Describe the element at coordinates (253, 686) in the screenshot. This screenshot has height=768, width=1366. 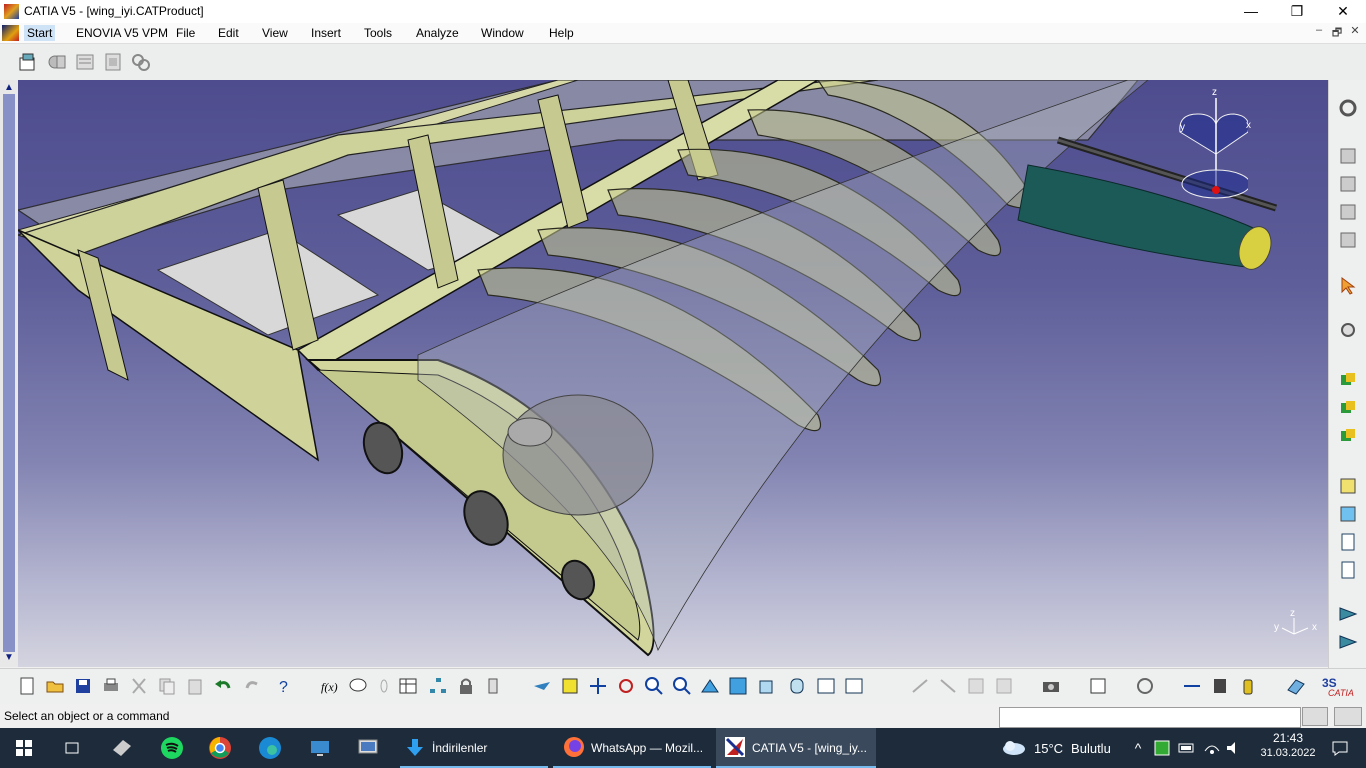
I see `redo-icon` at that location.